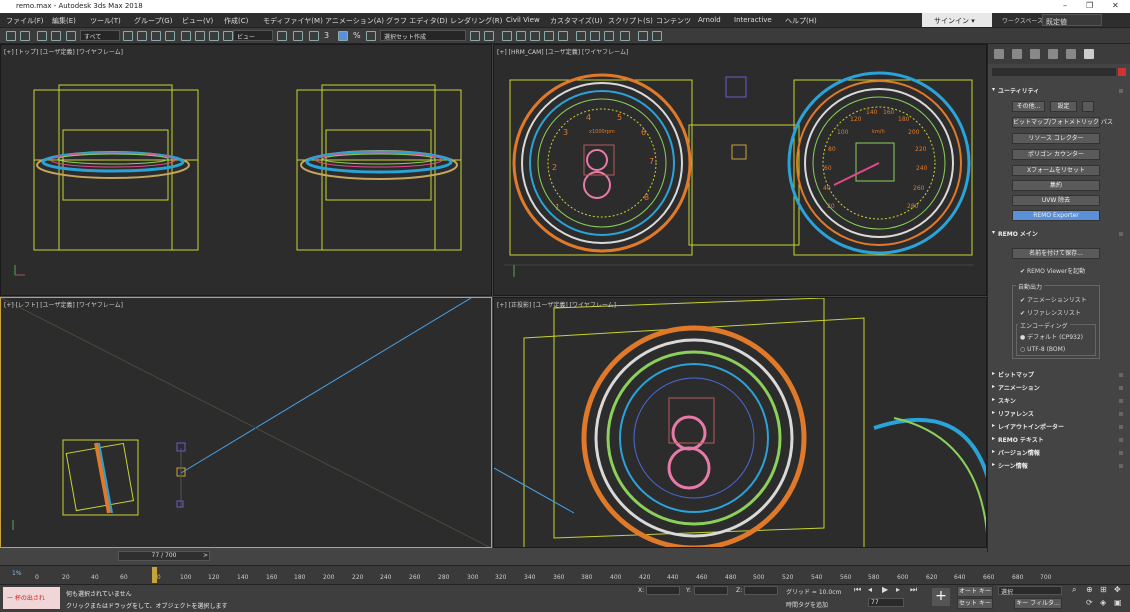  I want to click on unlink-icon, so click(56, 36).